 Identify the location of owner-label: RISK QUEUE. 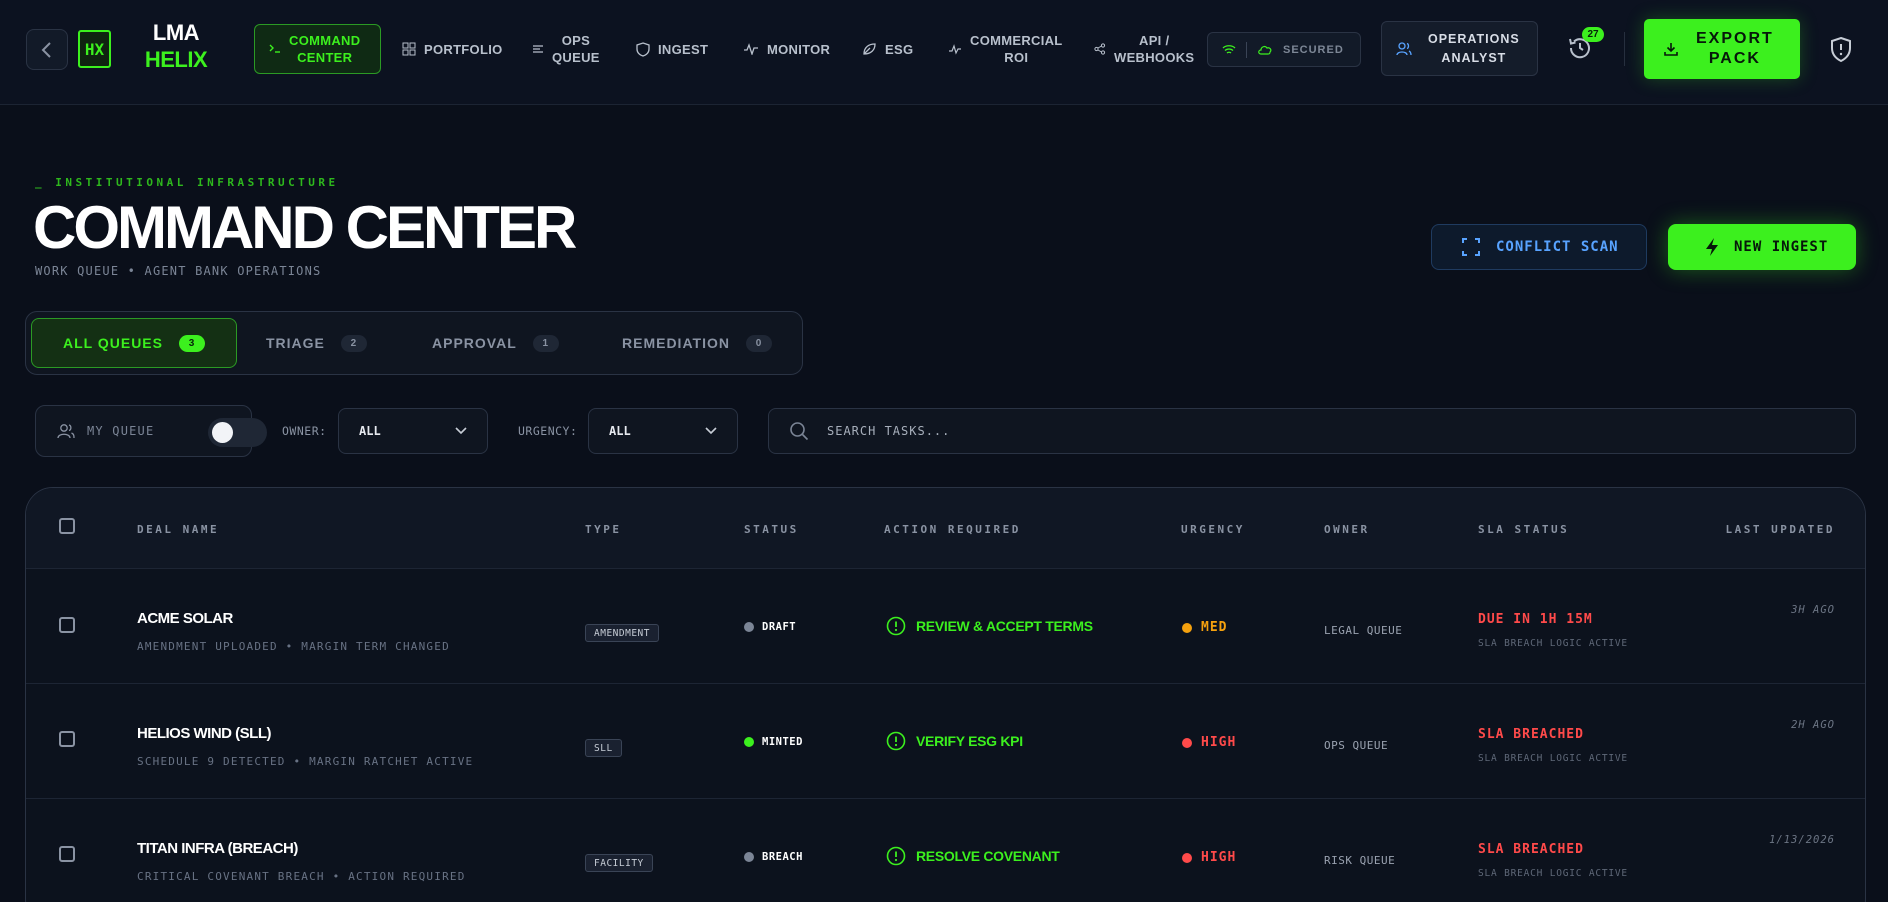
(1360, 860).